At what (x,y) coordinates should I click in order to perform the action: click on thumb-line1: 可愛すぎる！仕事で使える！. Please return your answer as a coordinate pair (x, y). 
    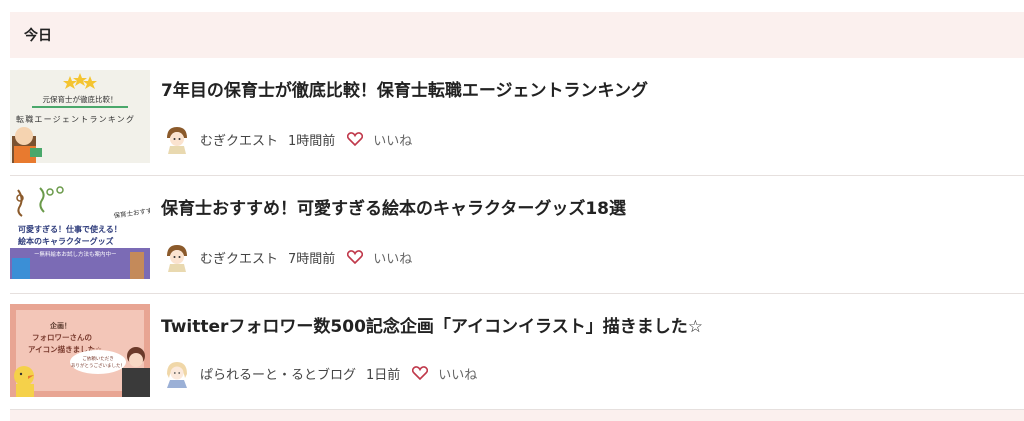
    Looking at the image, I should click on (70, 229).